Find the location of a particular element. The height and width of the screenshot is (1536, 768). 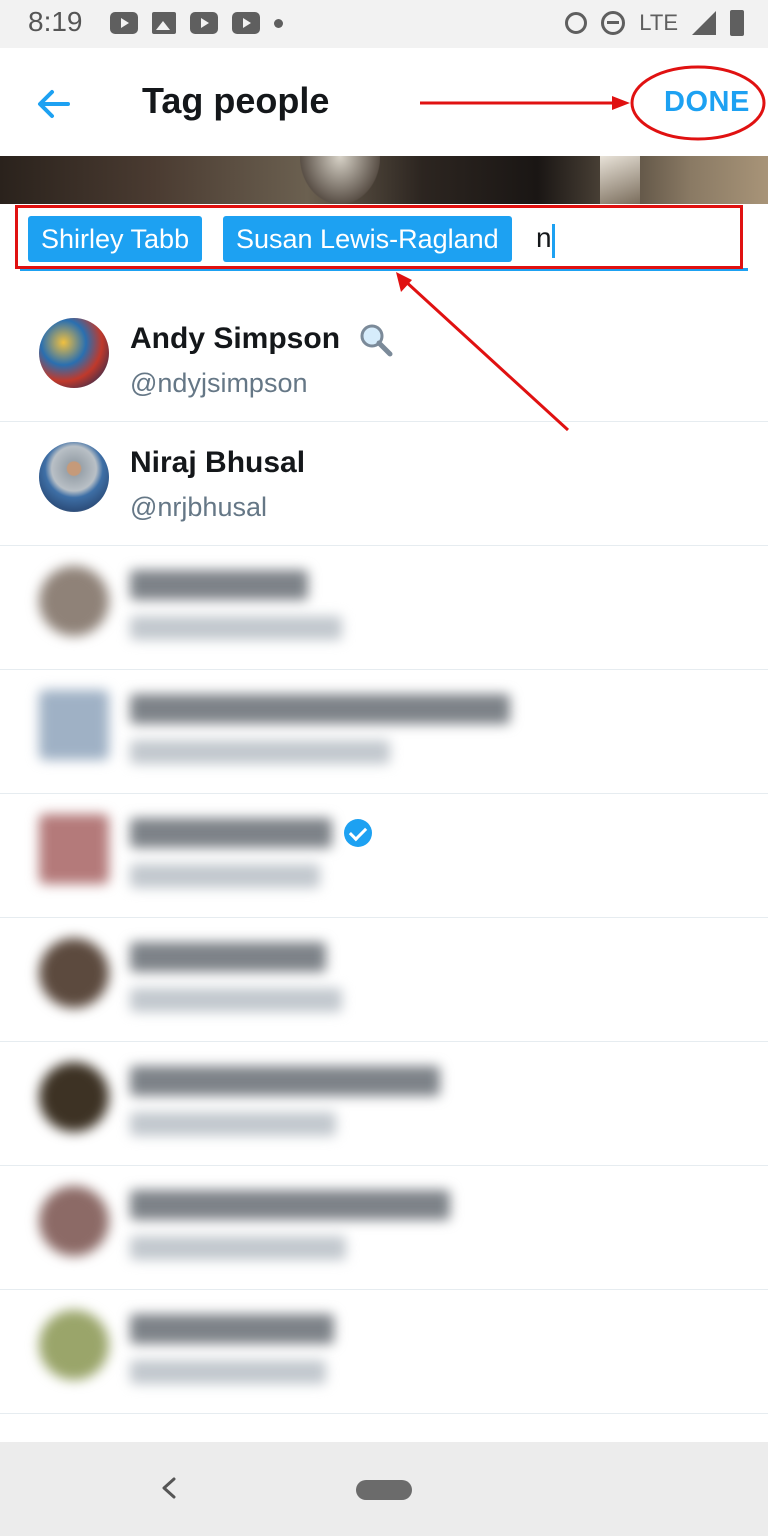

user-name-row: Andy Simpson is located at coordinates (262, 340).